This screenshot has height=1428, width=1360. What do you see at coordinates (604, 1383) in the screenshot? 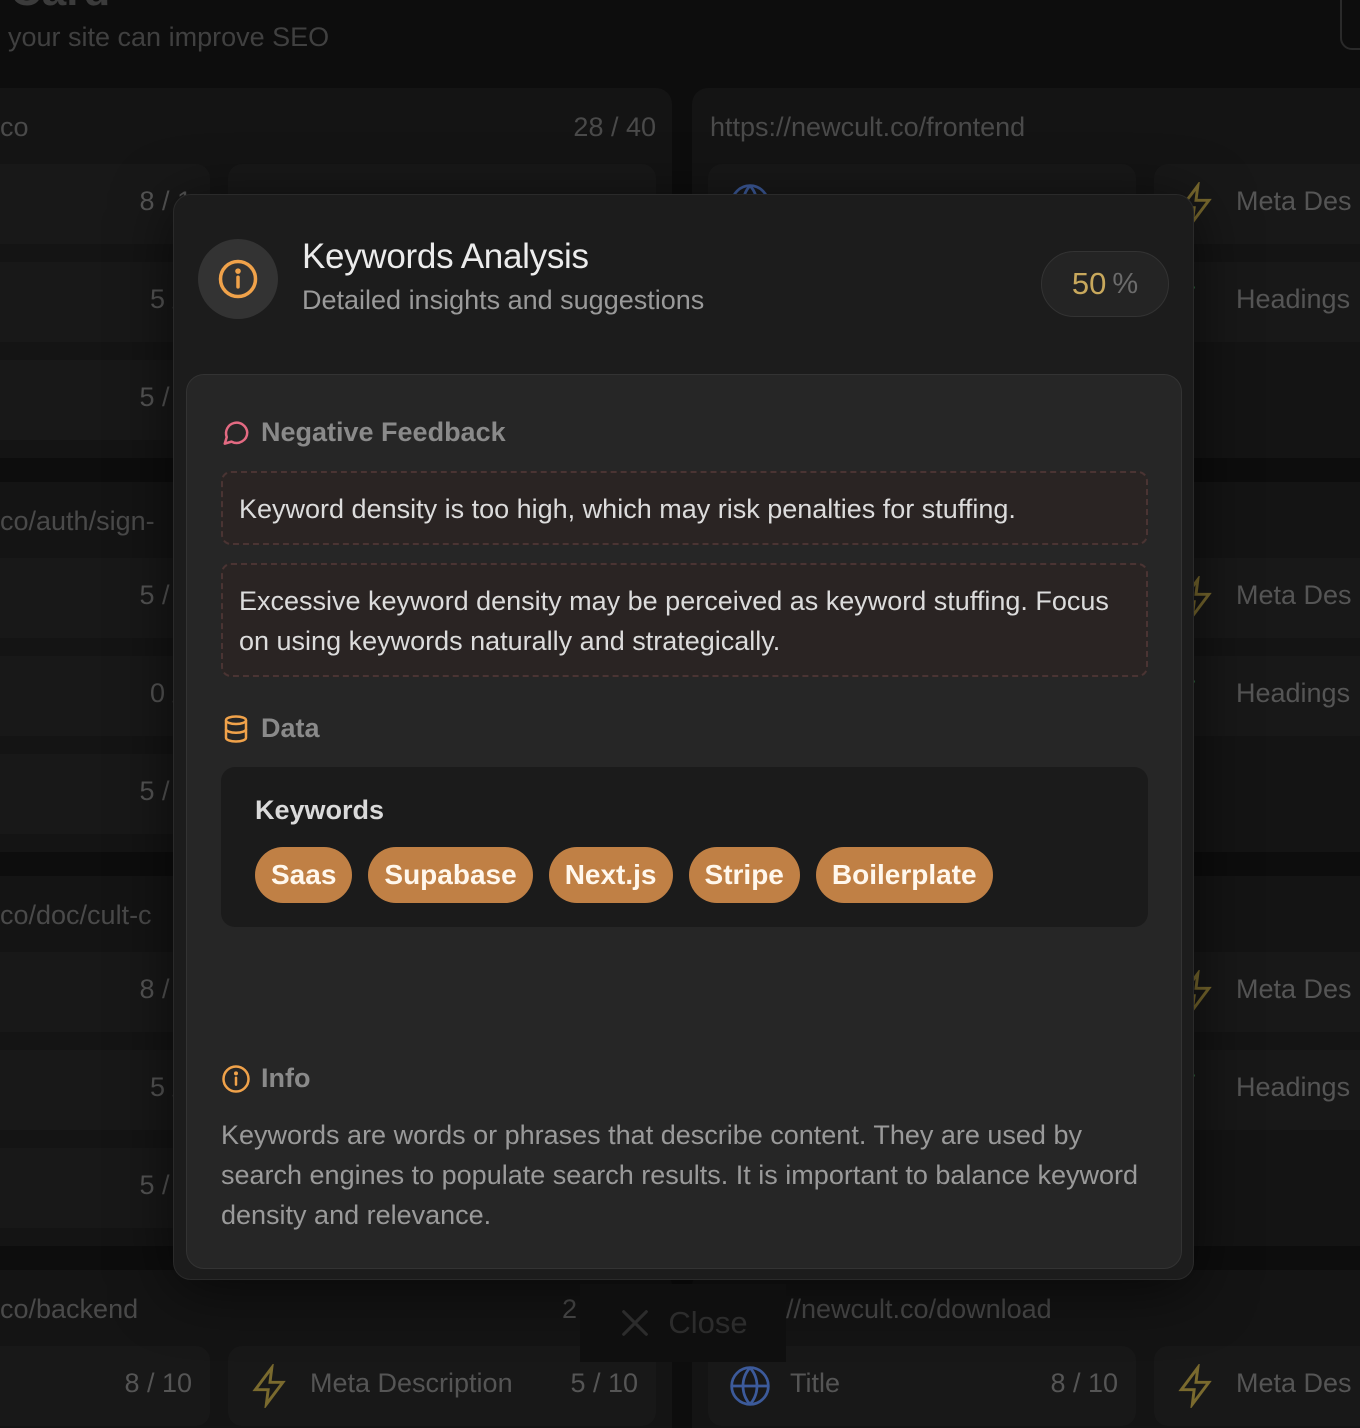
I see `tile-score: 5 / 10` at bounding box center [604, 1383].